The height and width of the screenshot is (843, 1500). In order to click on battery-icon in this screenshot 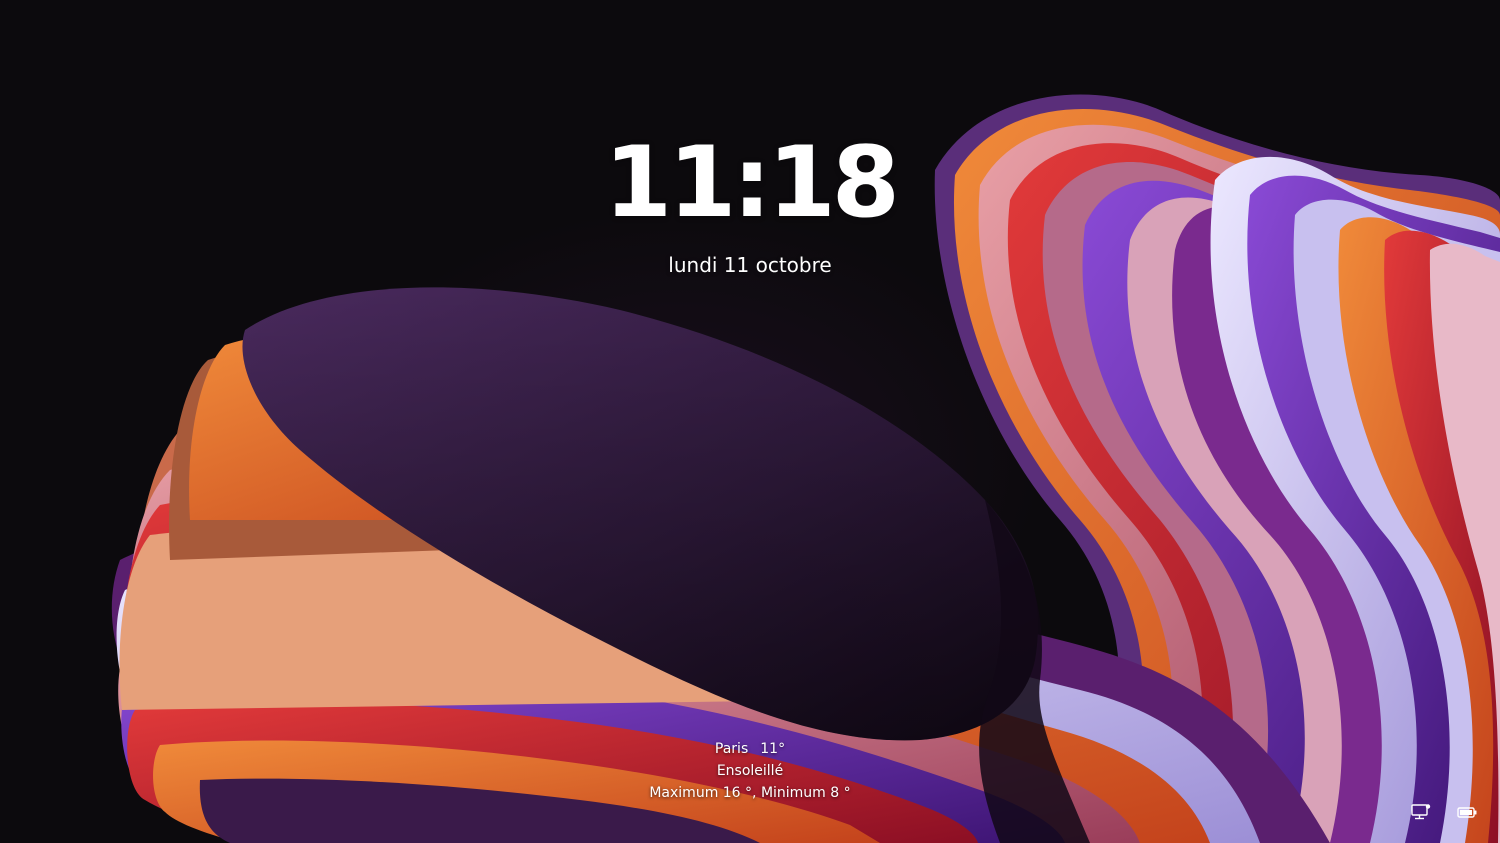, I will do `click(1467, 812)`.